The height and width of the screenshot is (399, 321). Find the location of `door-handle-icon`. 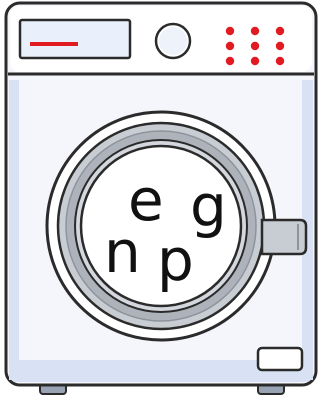

door-handle-icon is located at coordinates (284, 237).